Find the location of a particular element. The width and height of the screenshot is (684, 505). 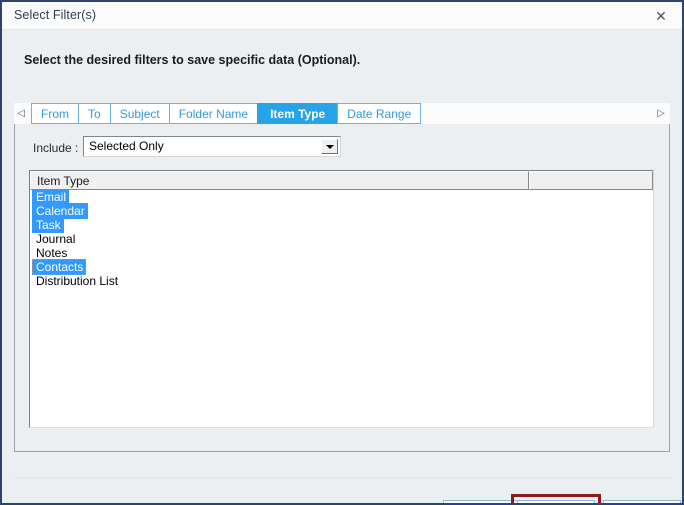

tab-scroll-left-button: ◁ is located at coordinates (21, 114).